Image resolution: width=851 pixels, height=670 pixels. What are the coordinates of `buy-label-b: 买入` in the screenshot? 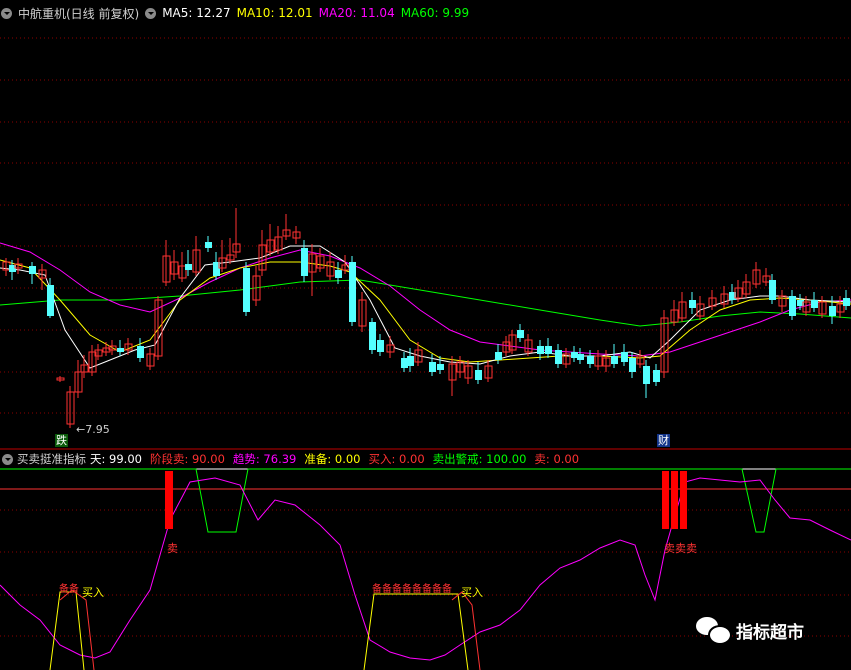 It's located at (472, 592).